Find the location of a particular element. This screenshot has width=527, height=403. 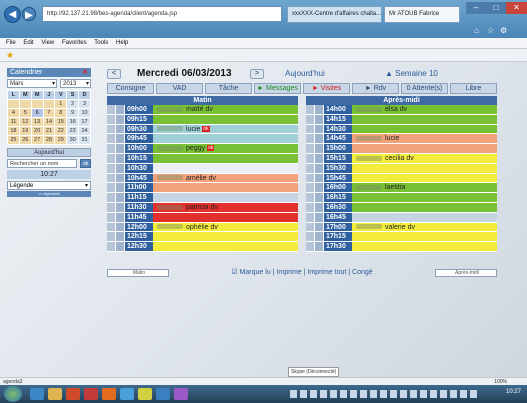

time-slot-row: 17h15 is located at coordinates (401, 237).